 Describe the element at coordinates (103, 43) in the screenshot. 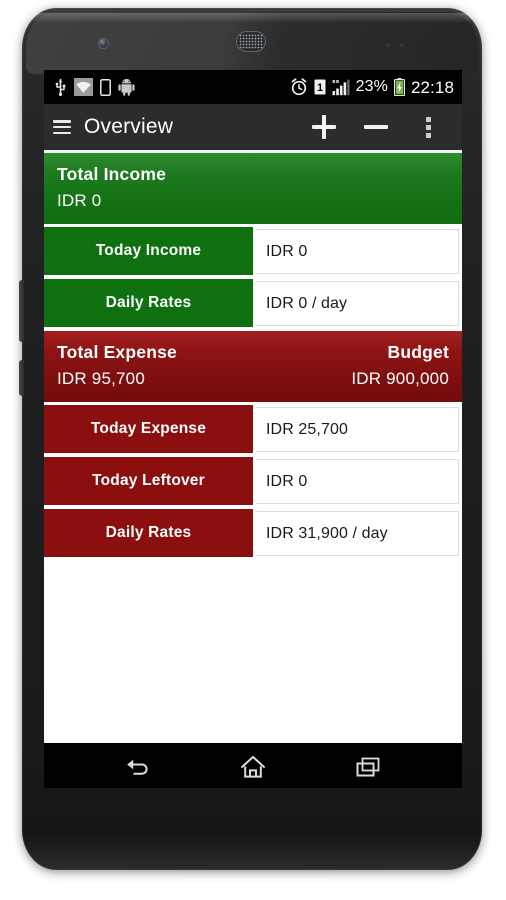

I see `front-camera` at that location.